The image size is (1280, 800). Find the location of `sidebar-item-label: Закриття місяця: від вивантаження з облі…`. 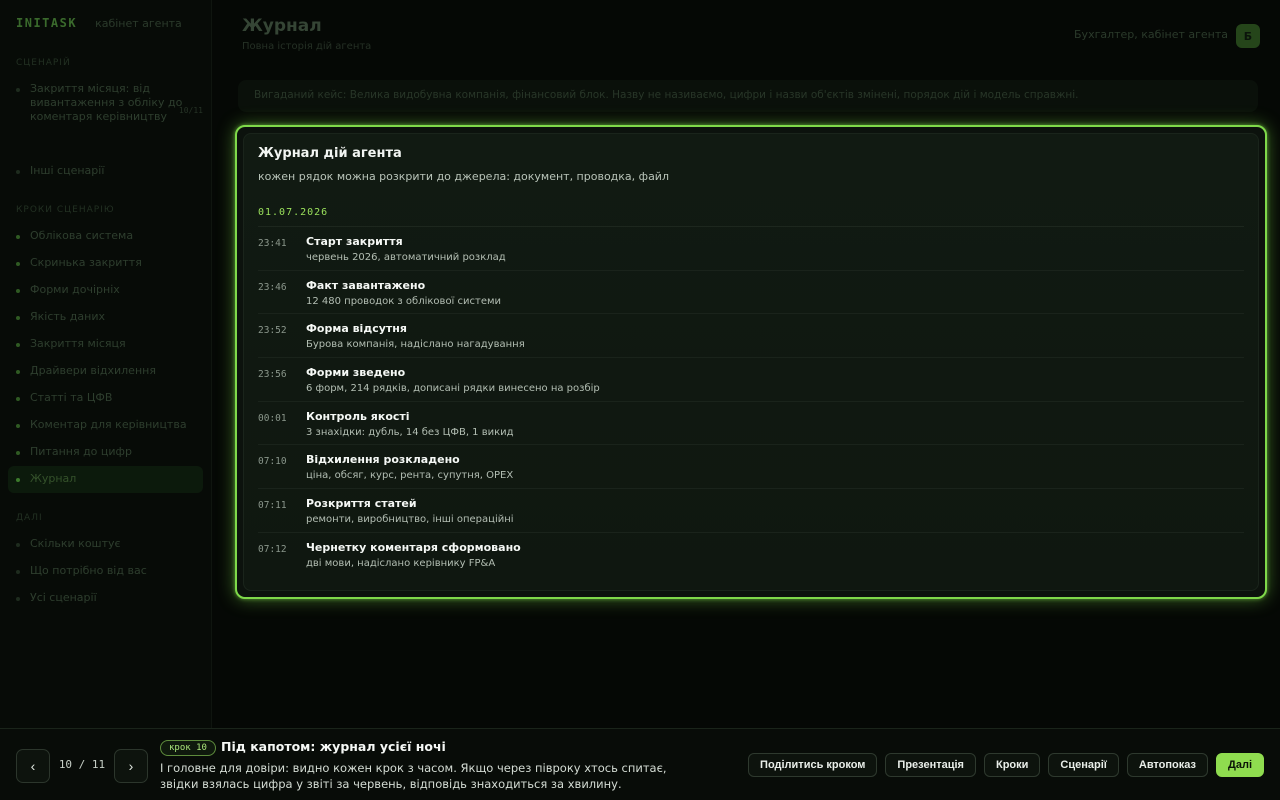

sidebar-item-label: Закриття місяця: від вивантаження з облі… is located at coordinates (106, 102).